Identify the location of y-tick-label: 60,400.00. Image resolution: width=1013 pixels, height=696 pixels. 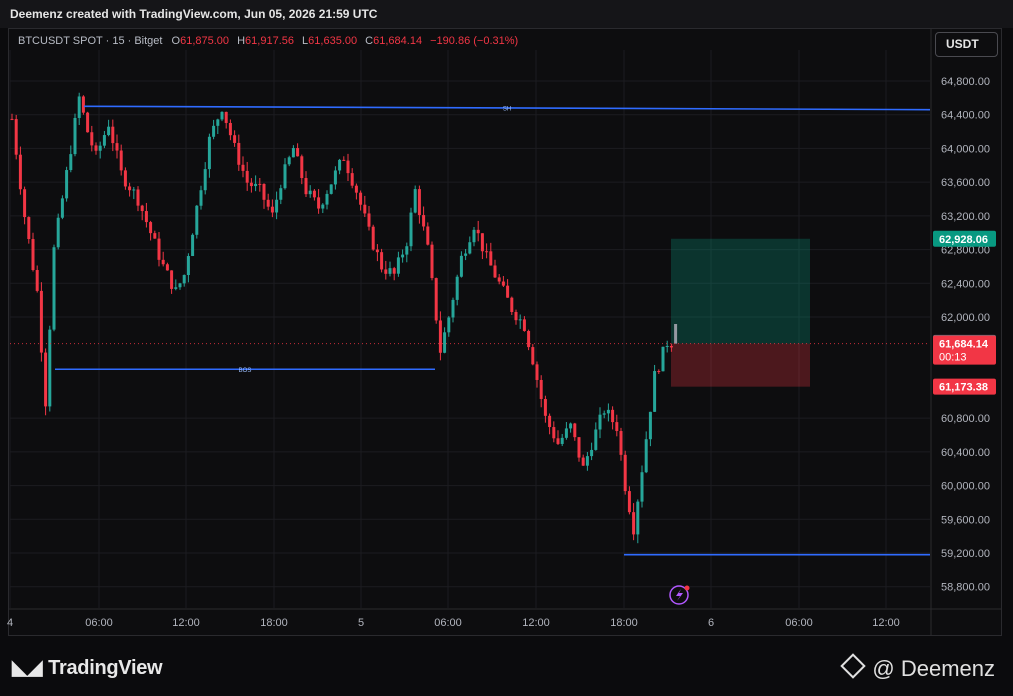
(965, 453).